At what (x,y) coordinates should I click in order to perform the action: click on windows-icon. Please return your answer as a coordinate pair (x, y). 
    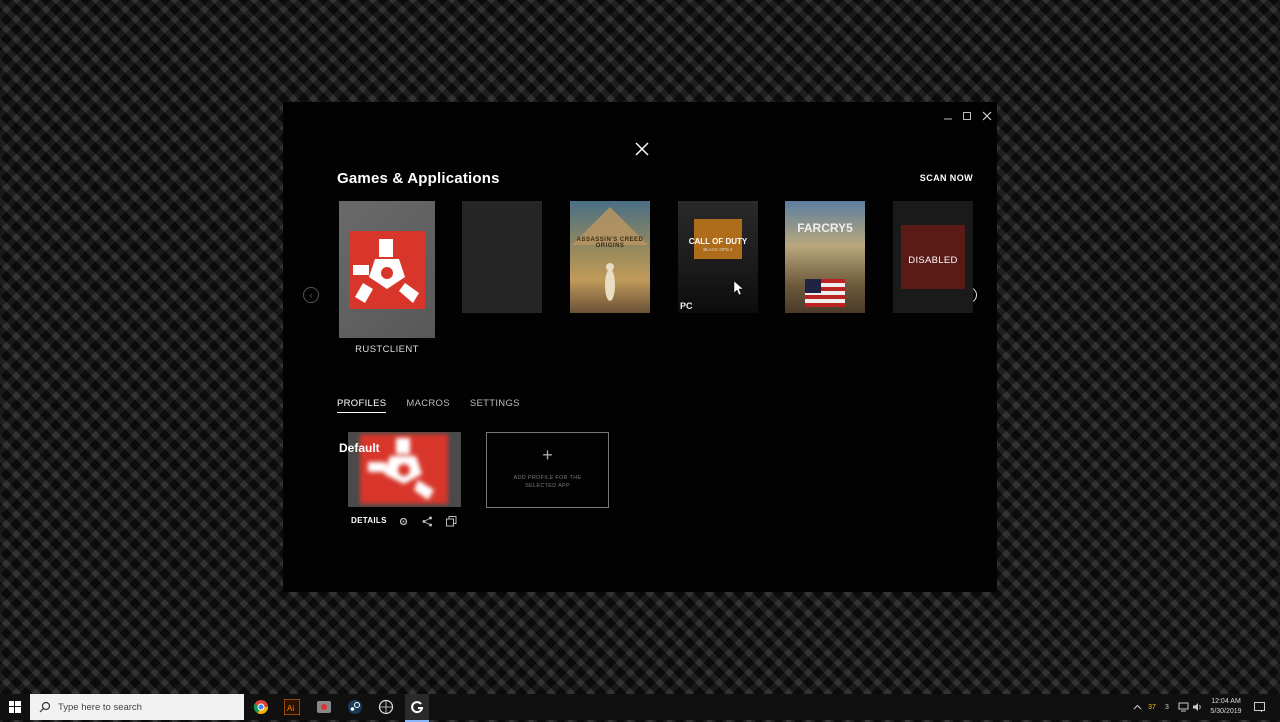
    Looking at the image, I should click on (15, 707).